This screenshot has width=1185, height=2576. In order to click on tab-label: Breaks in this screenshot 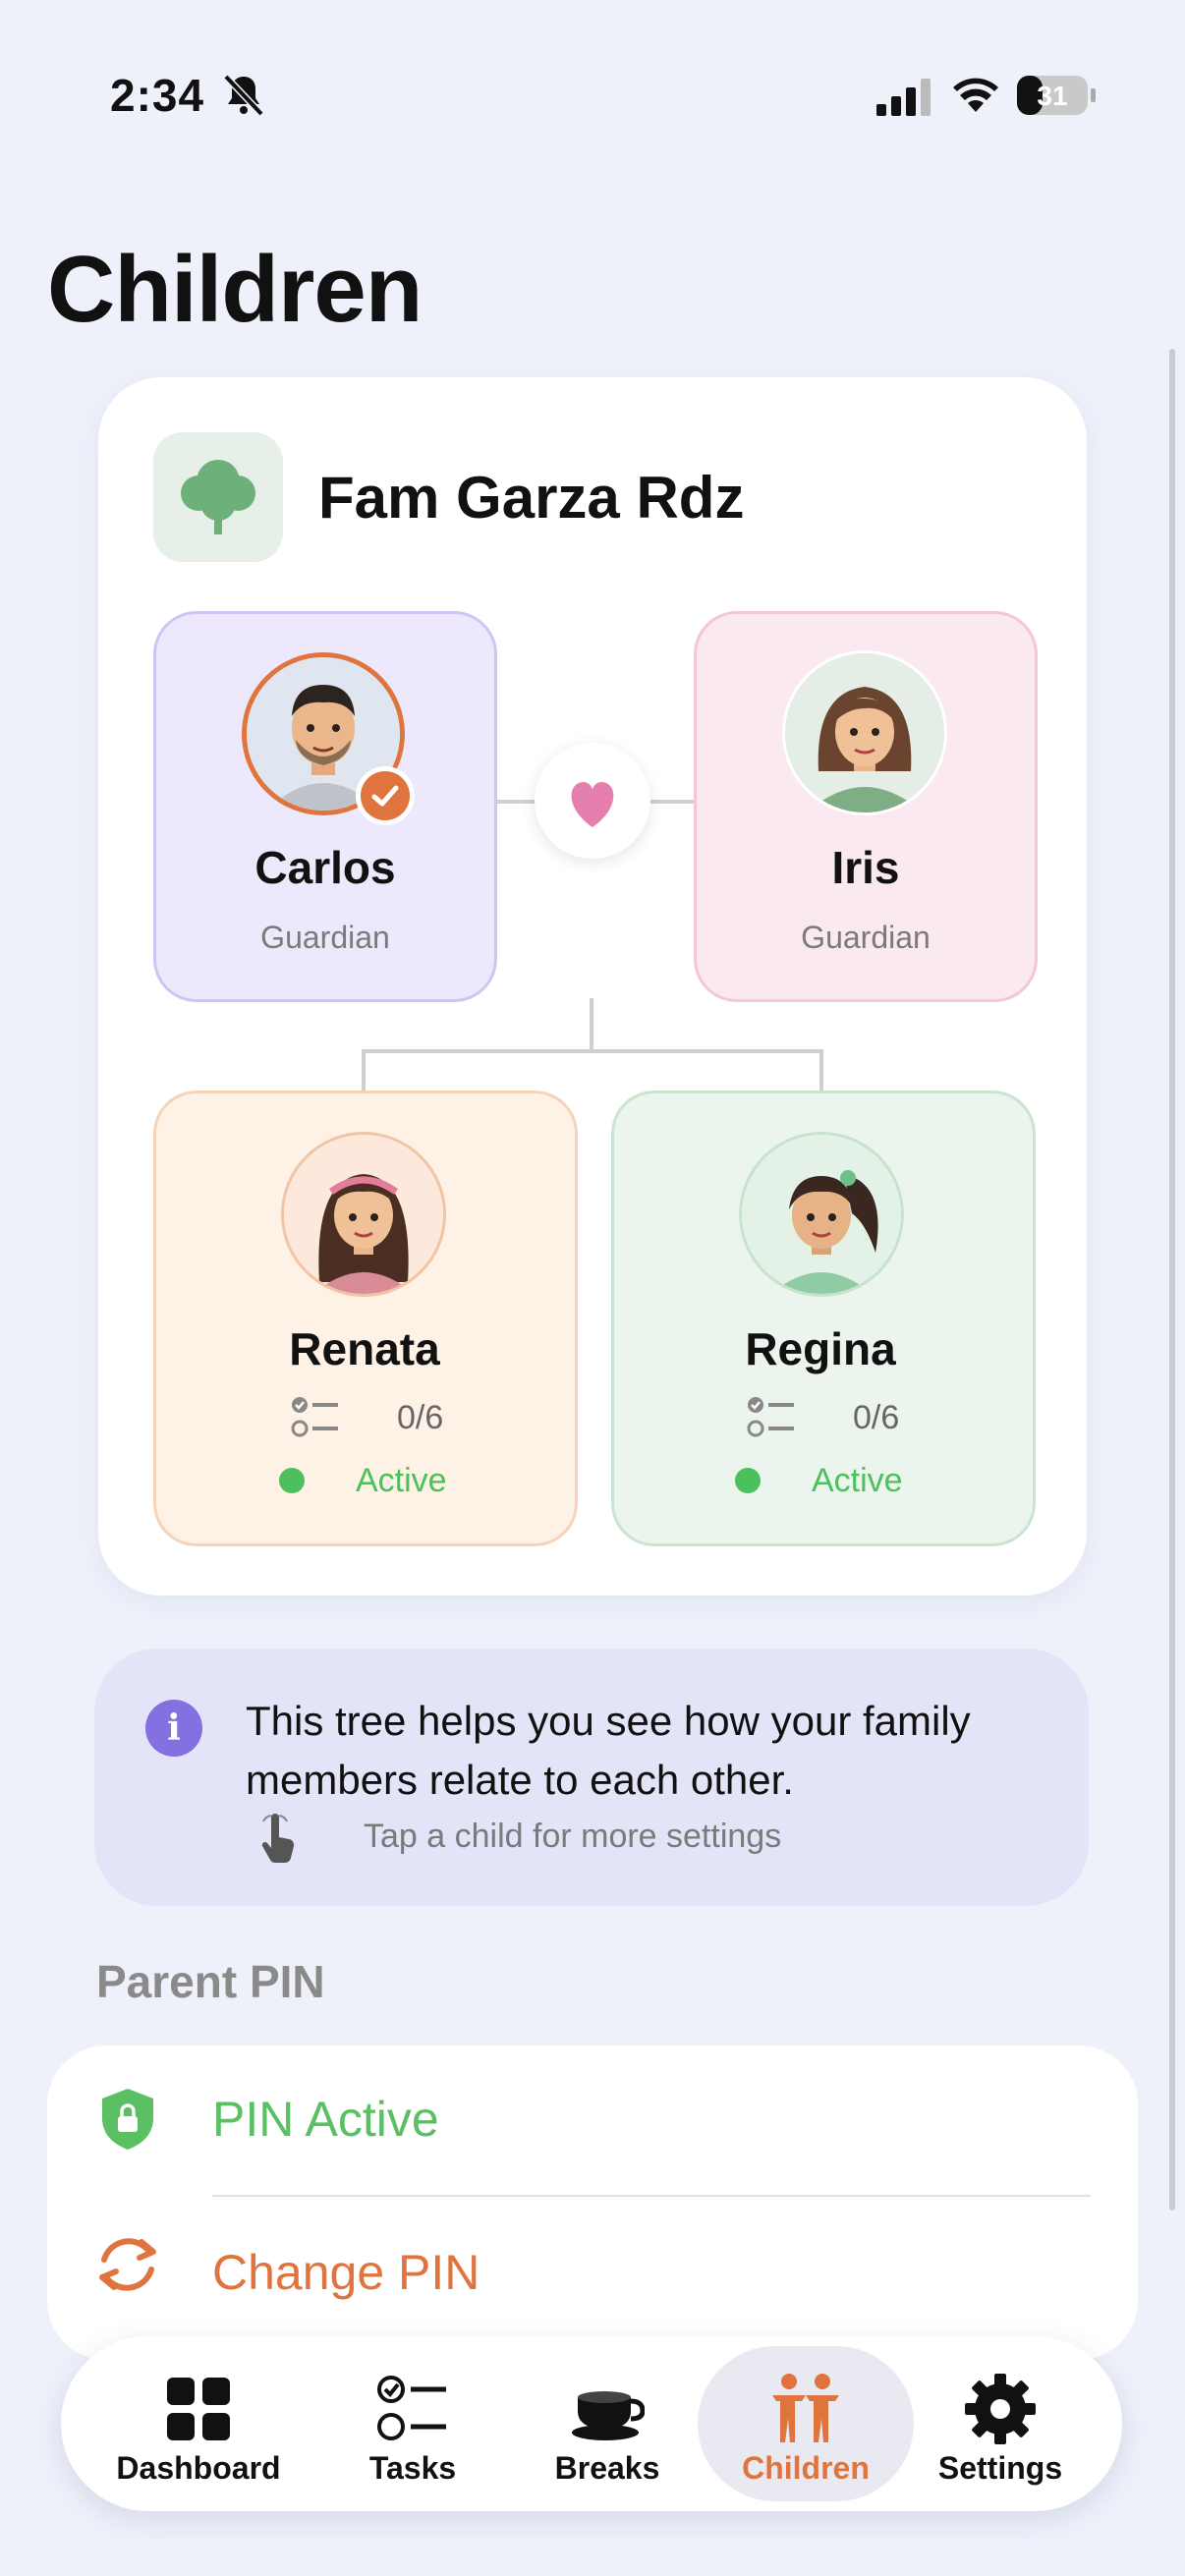, I will do `click(607, 2468)`.